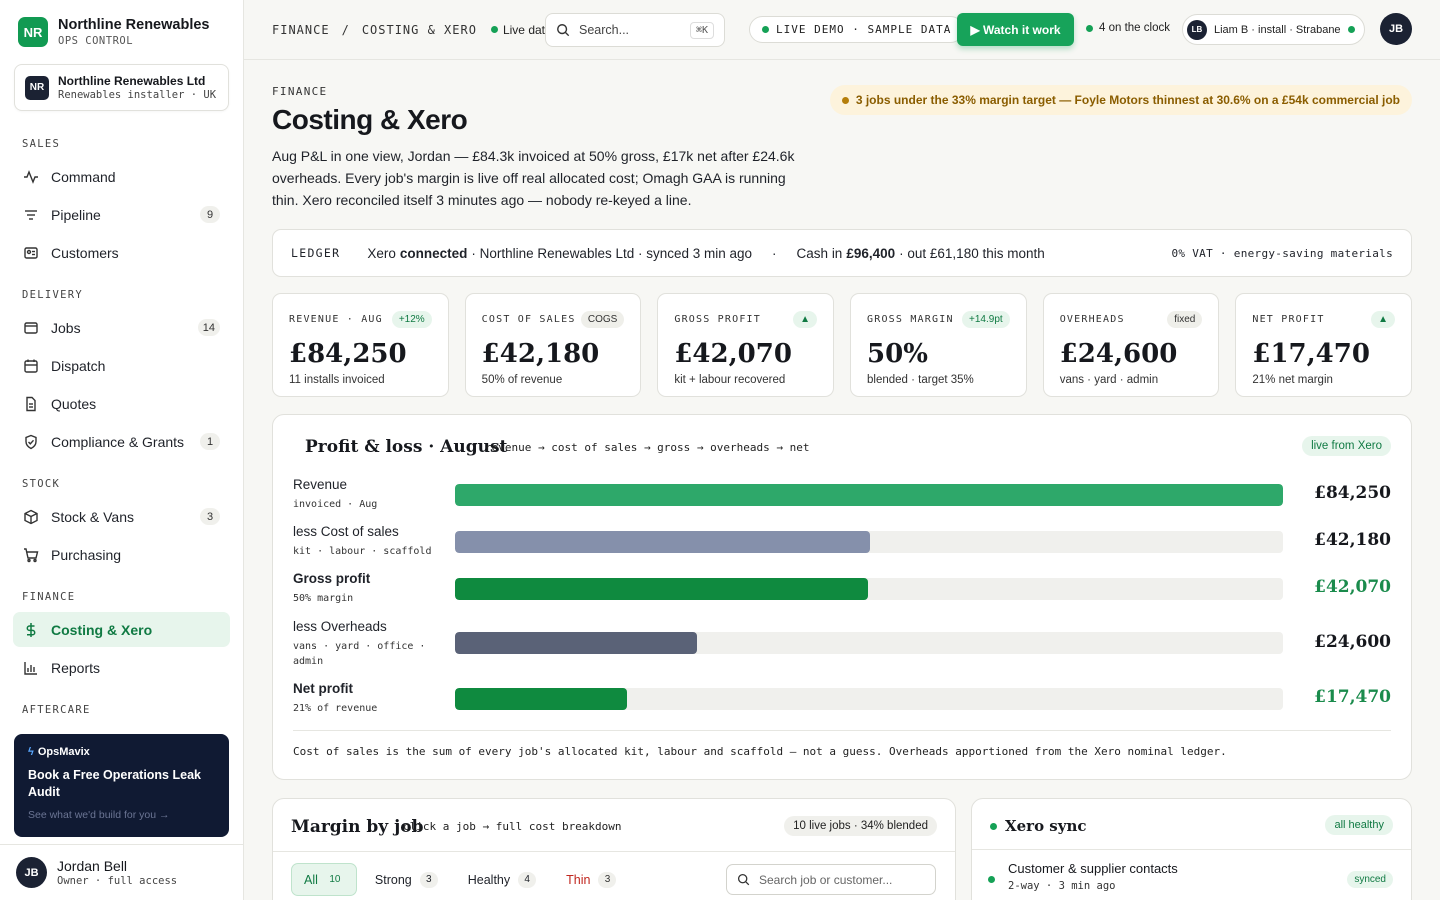 This screenshot has height=900, width=1440. I want to click on pl-row-sub: 21% of revenue, so click(335, 708).